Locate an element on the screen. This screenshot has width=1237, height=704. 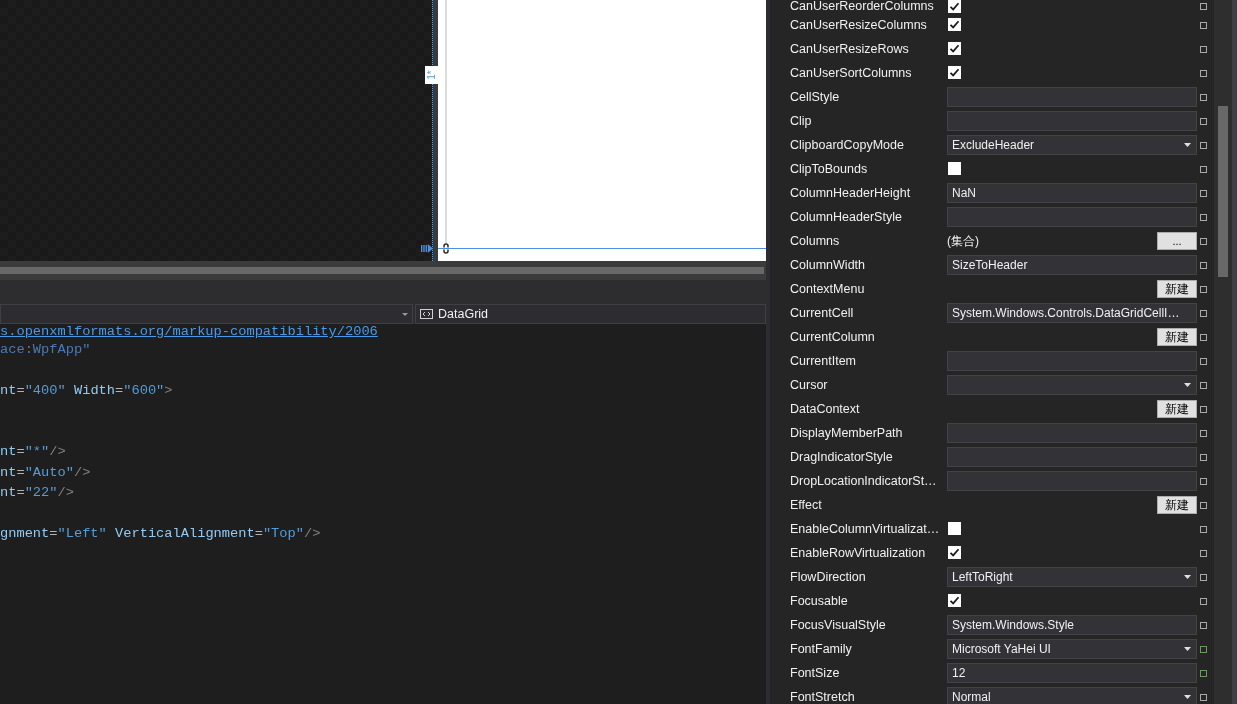
text-field: 12 is located at coordinates (1072, 673).